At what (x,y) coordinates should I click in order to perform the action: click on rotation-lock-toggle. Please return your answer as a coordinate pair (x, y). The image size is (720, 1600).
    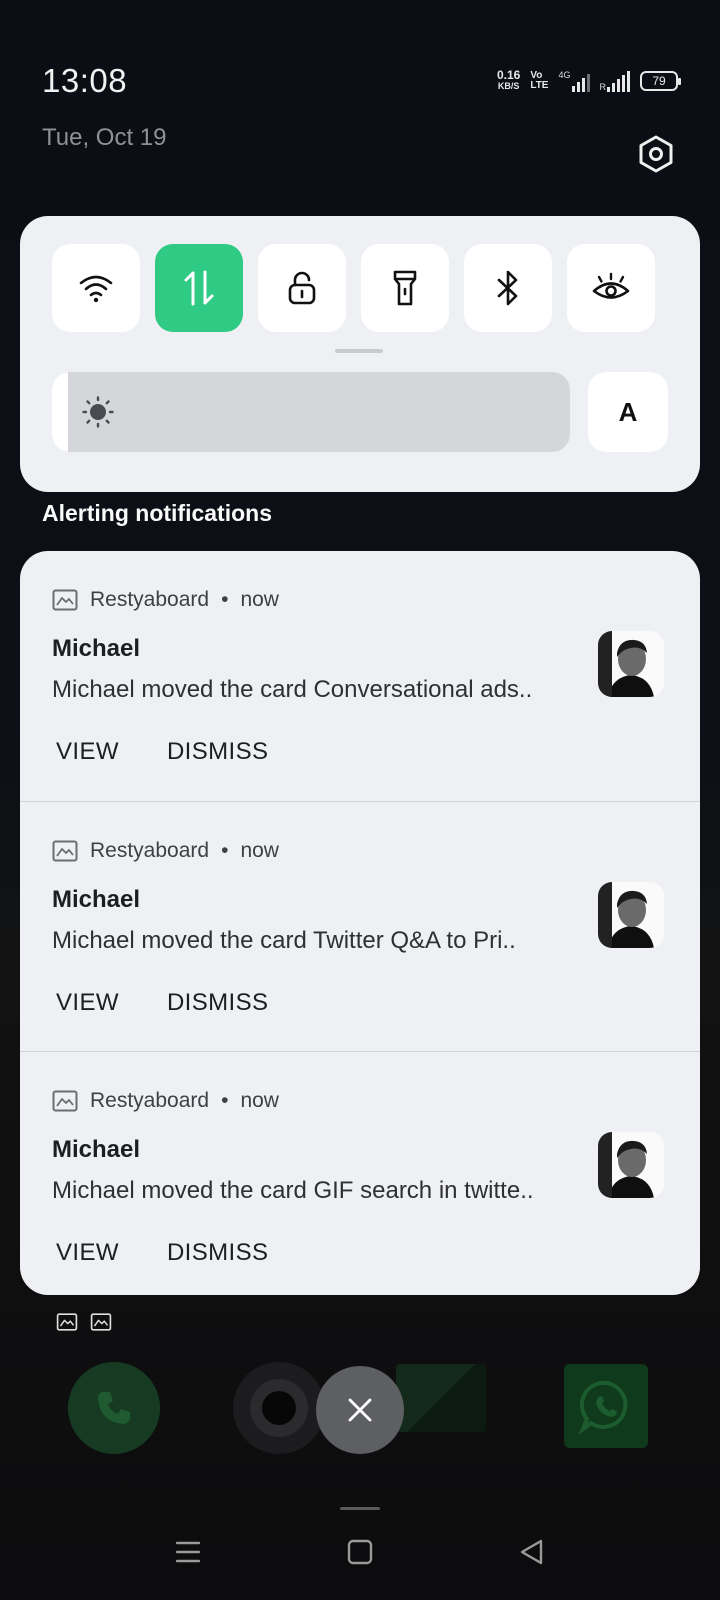
    Looking at the image, I should click on (302, 288).